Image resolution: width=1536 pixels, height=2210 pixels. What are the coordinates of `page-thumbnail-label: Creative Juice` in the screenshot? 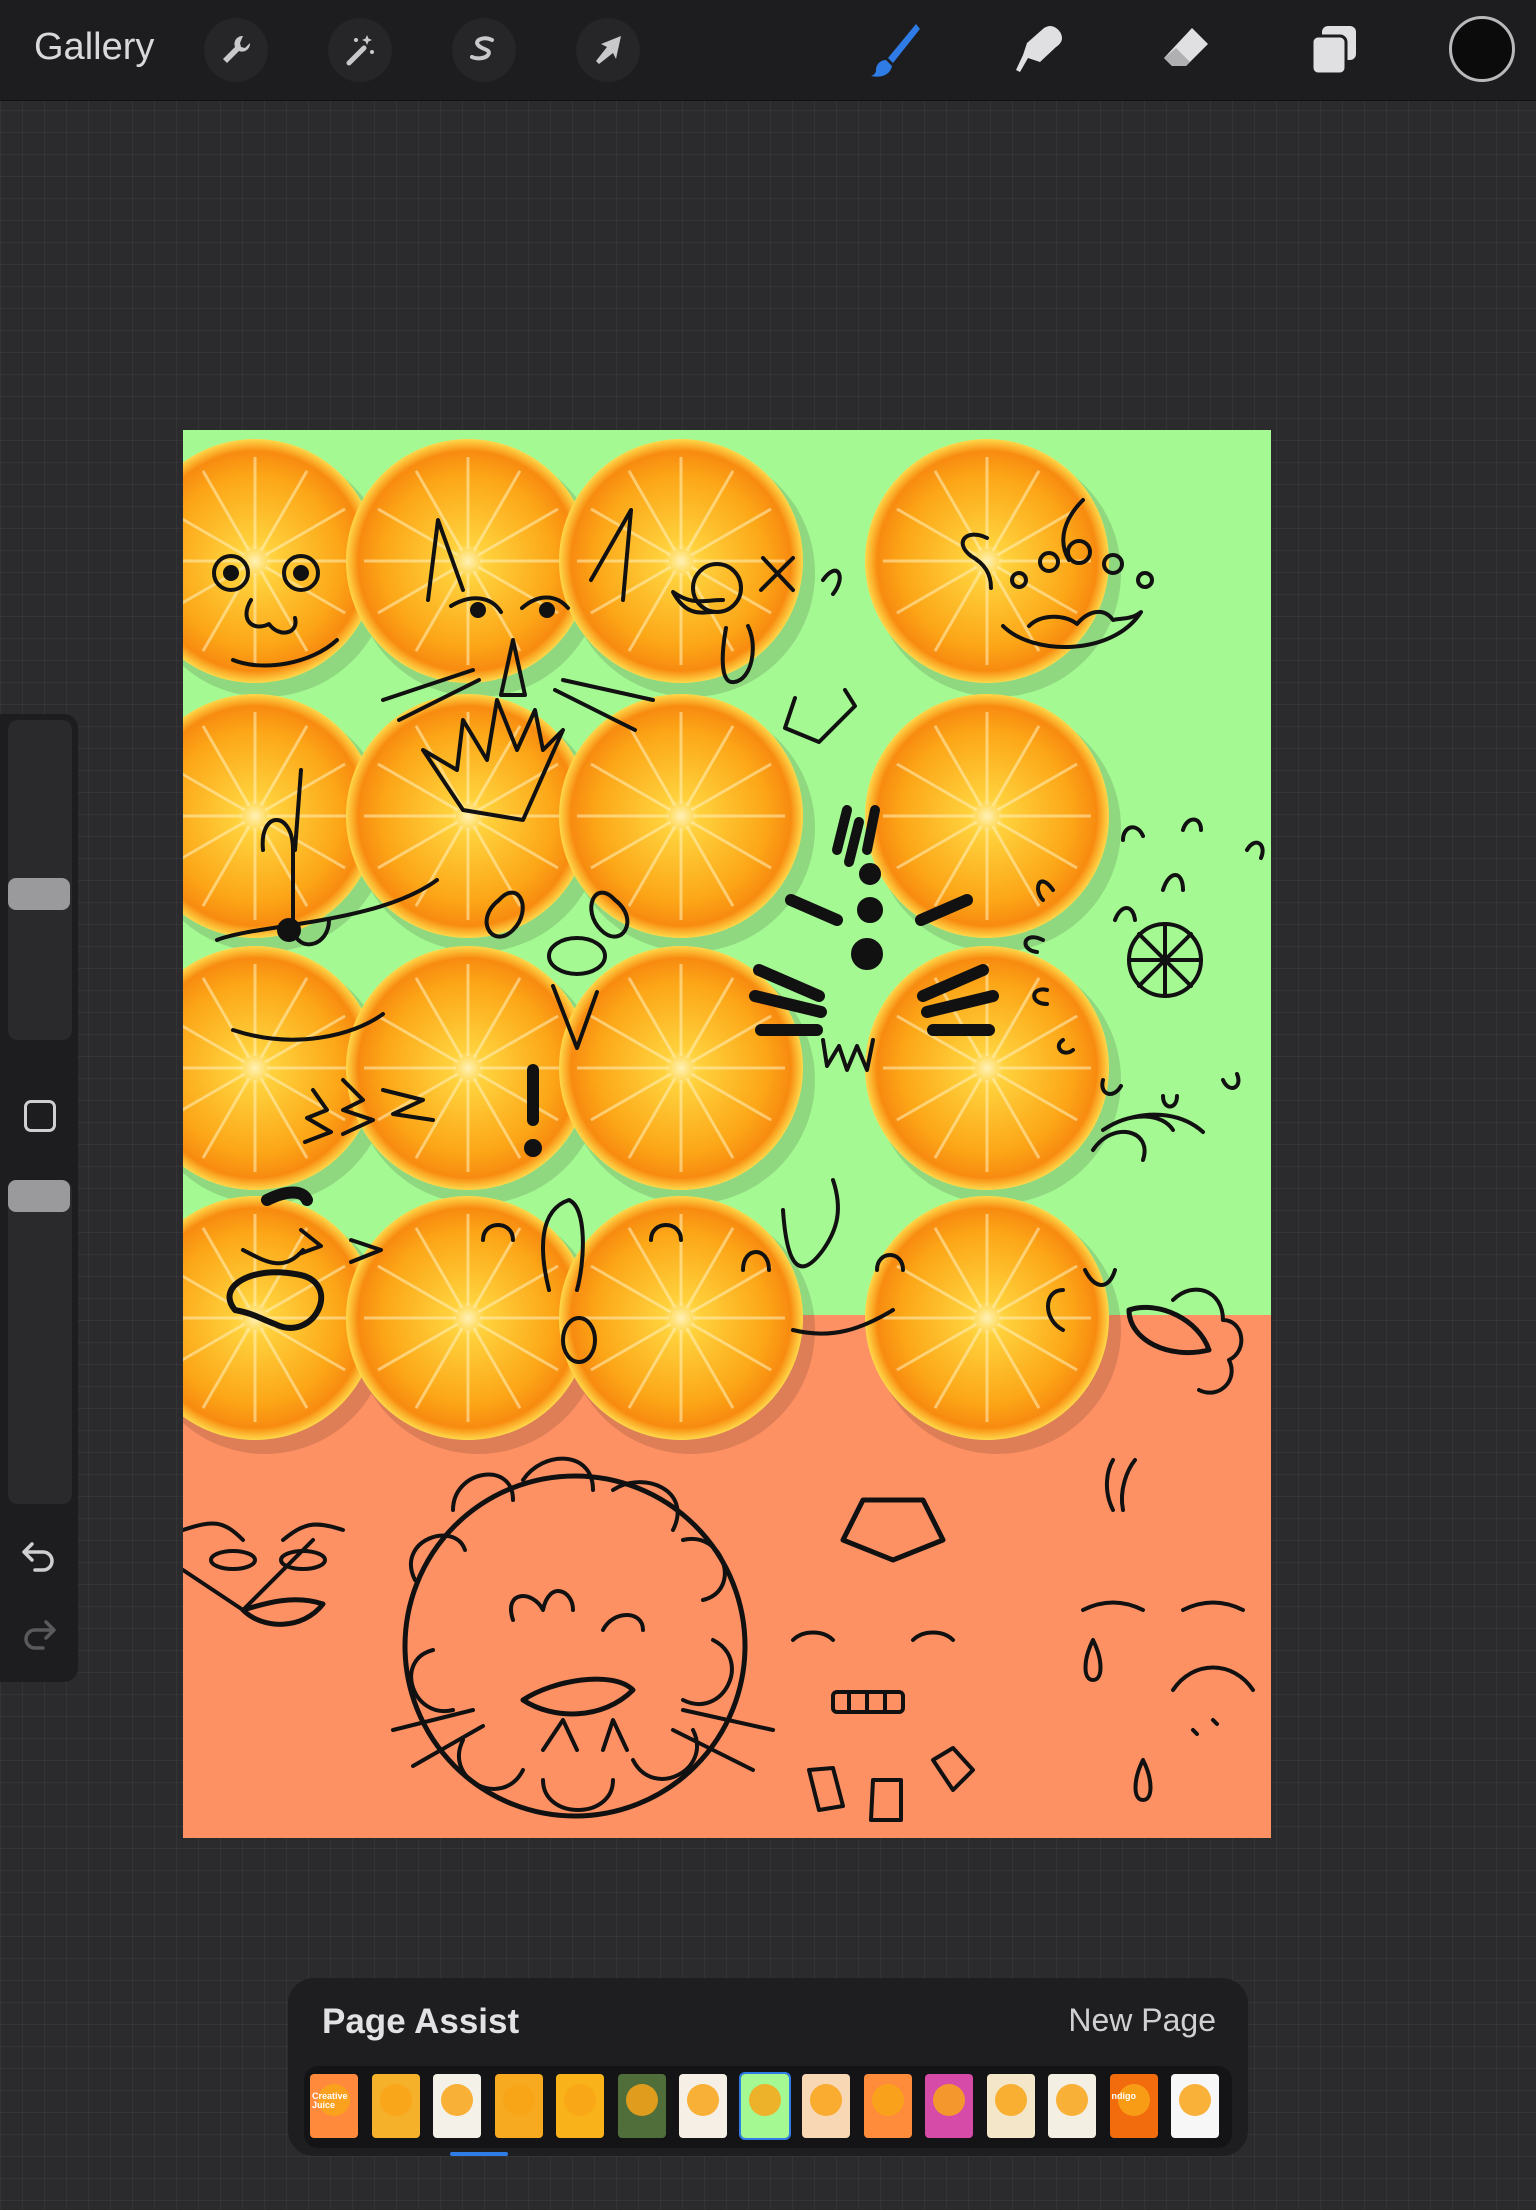 It's located at (330, 2100).